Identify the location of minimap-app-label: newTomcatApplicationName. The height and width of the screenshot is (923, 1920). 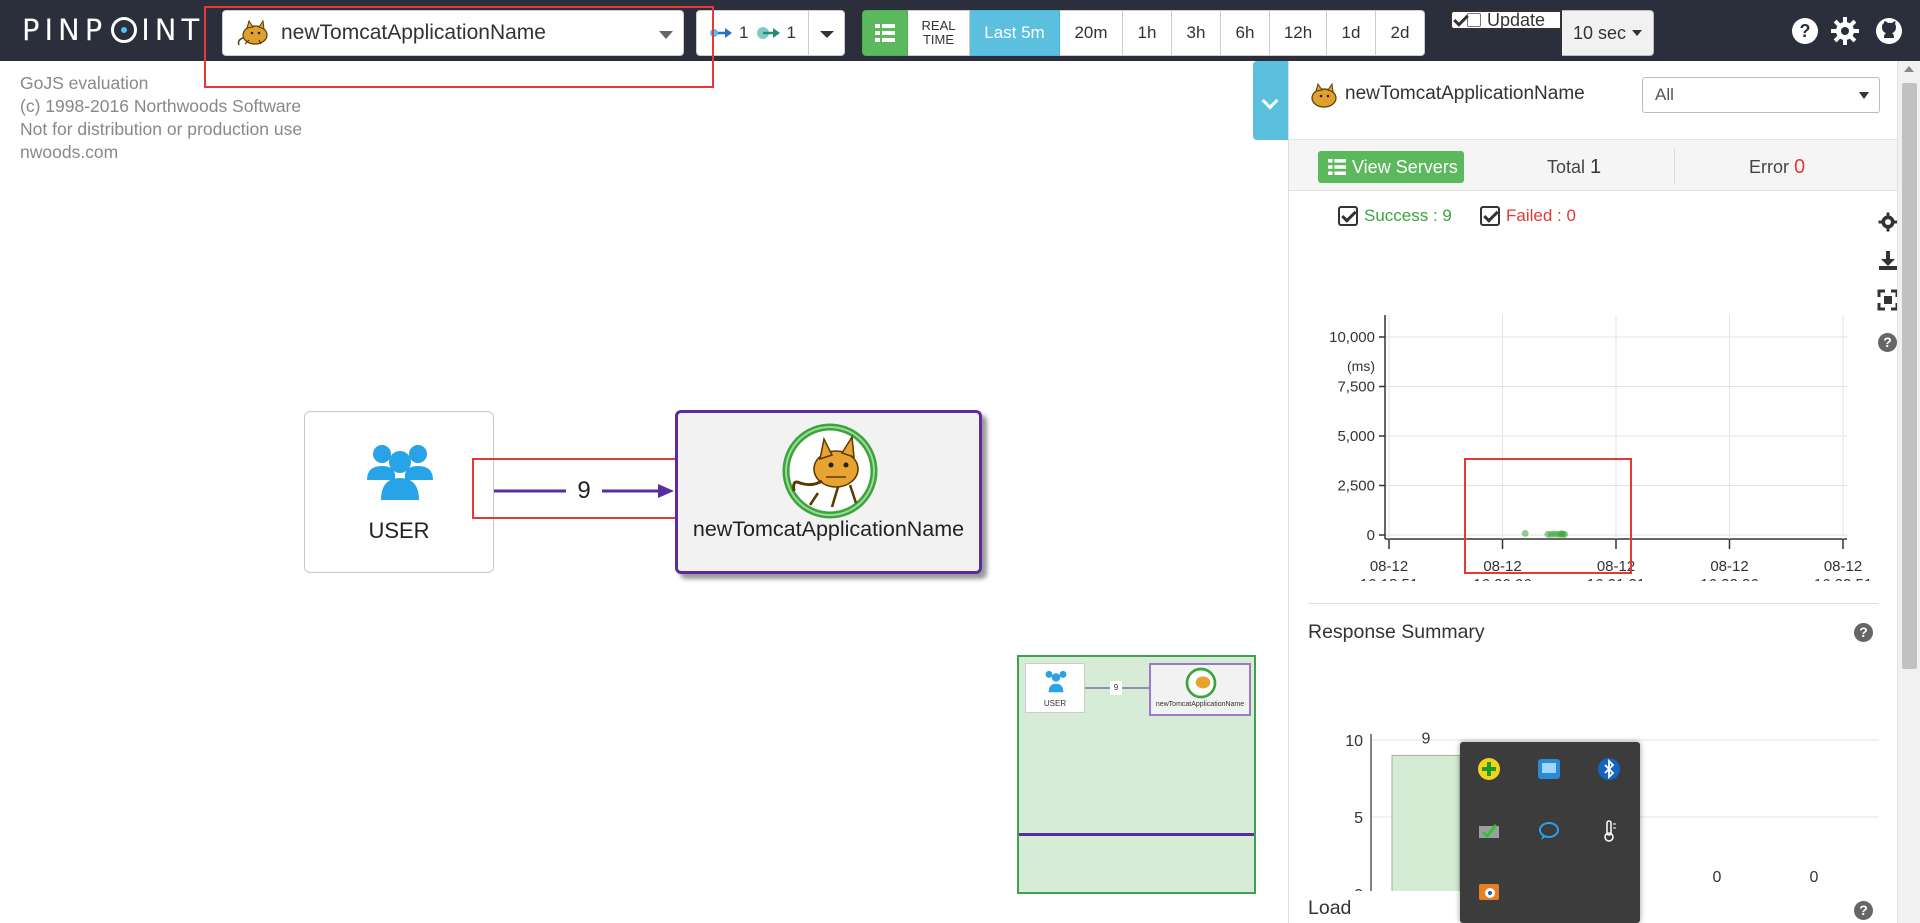
(1200, 704).